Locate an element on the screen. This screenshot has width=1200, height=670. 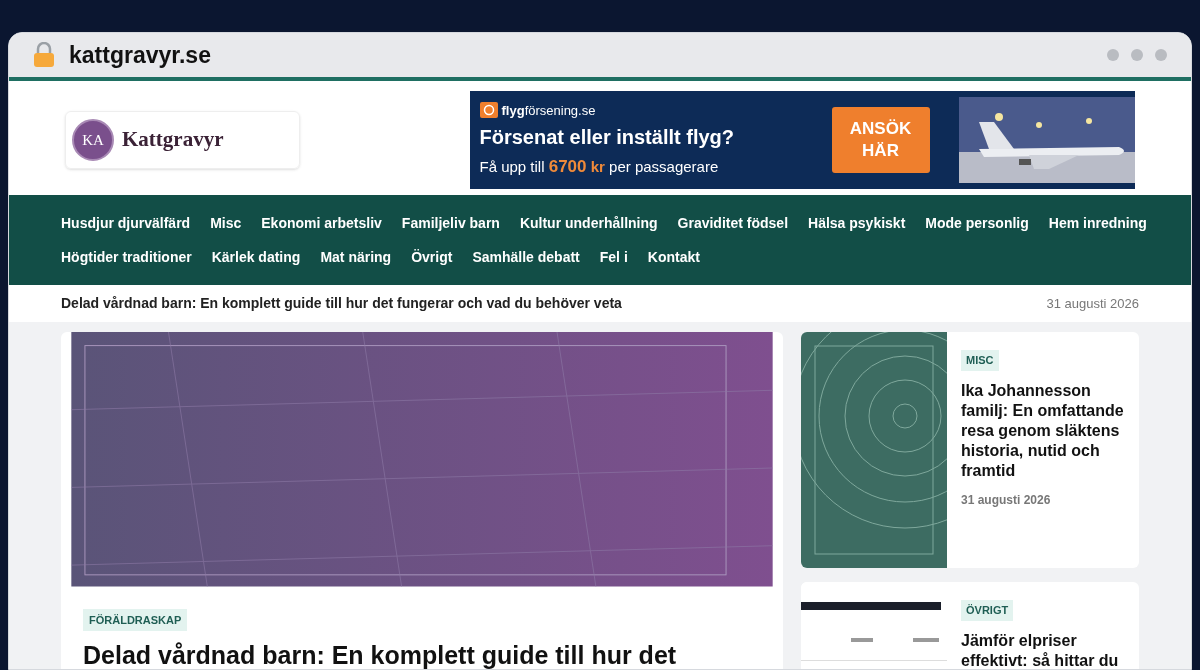
nav-link: Misc is located at coordinates (226, 223).